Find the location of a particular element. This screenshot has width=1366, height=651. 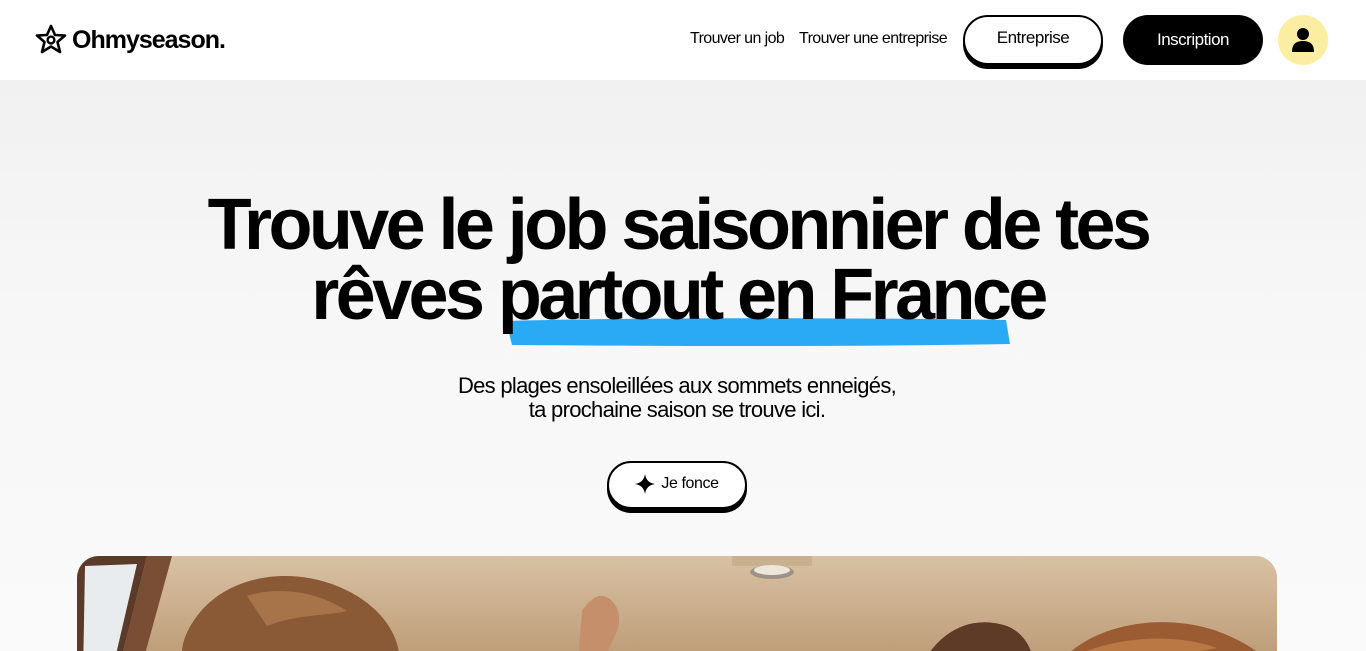

logo-text: Ohmyseason. is located at coordinates (149, 39).